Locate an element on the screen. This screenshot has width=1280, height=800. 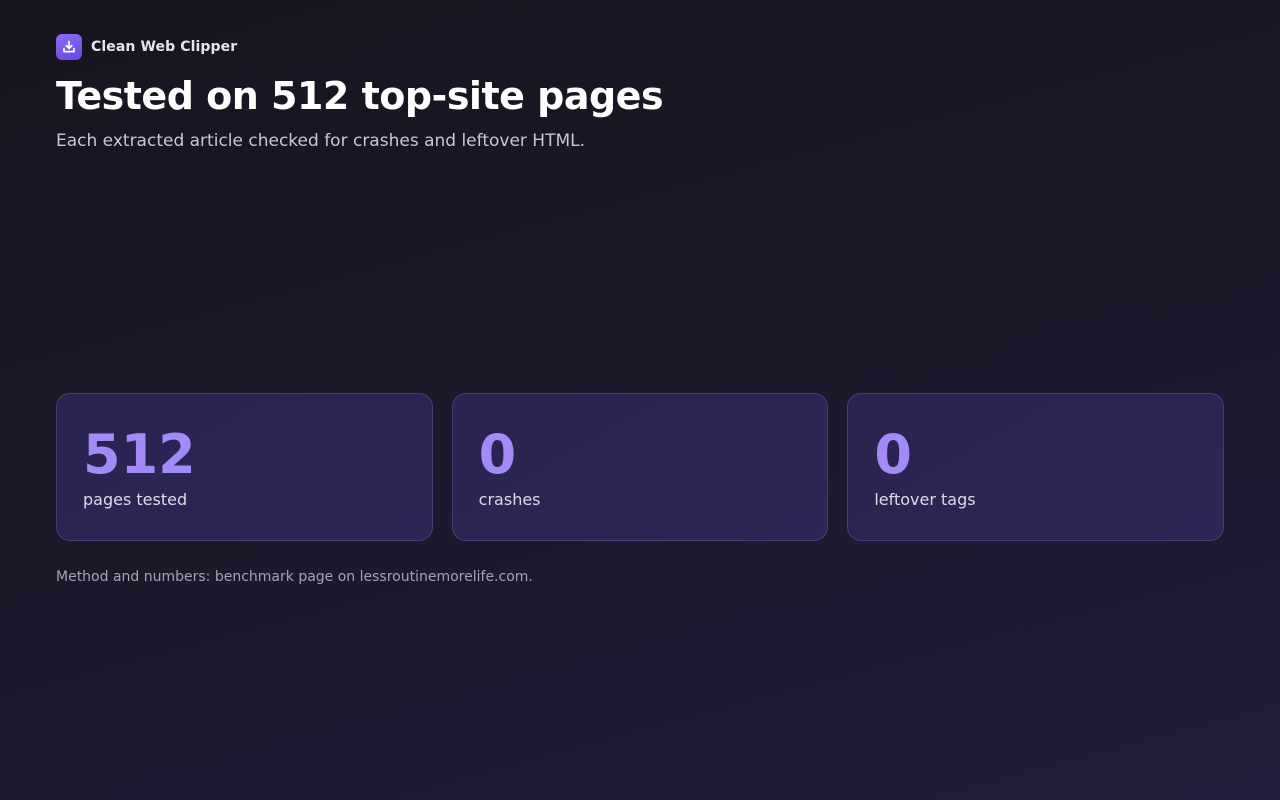
stat-label: crashes is located at coordinates (509, 499).